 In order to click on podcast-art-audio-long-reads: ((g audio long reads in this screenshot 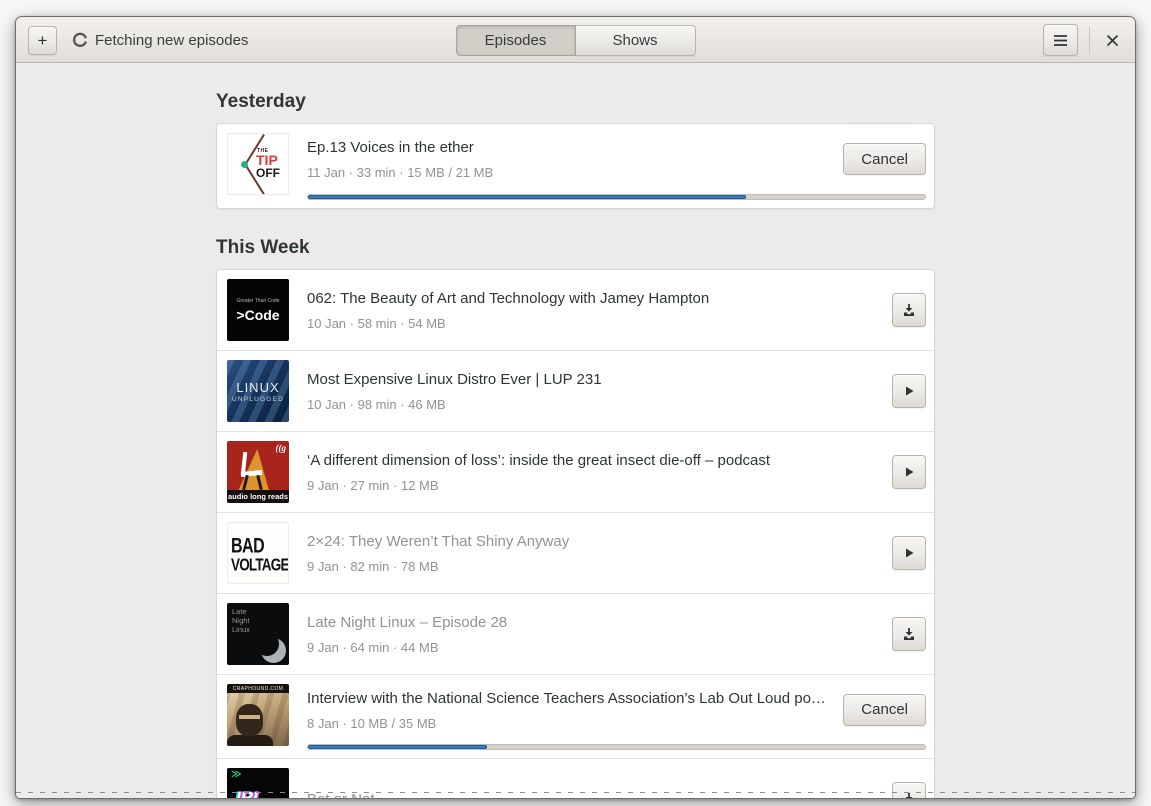, I will do `click(258, 472)`.